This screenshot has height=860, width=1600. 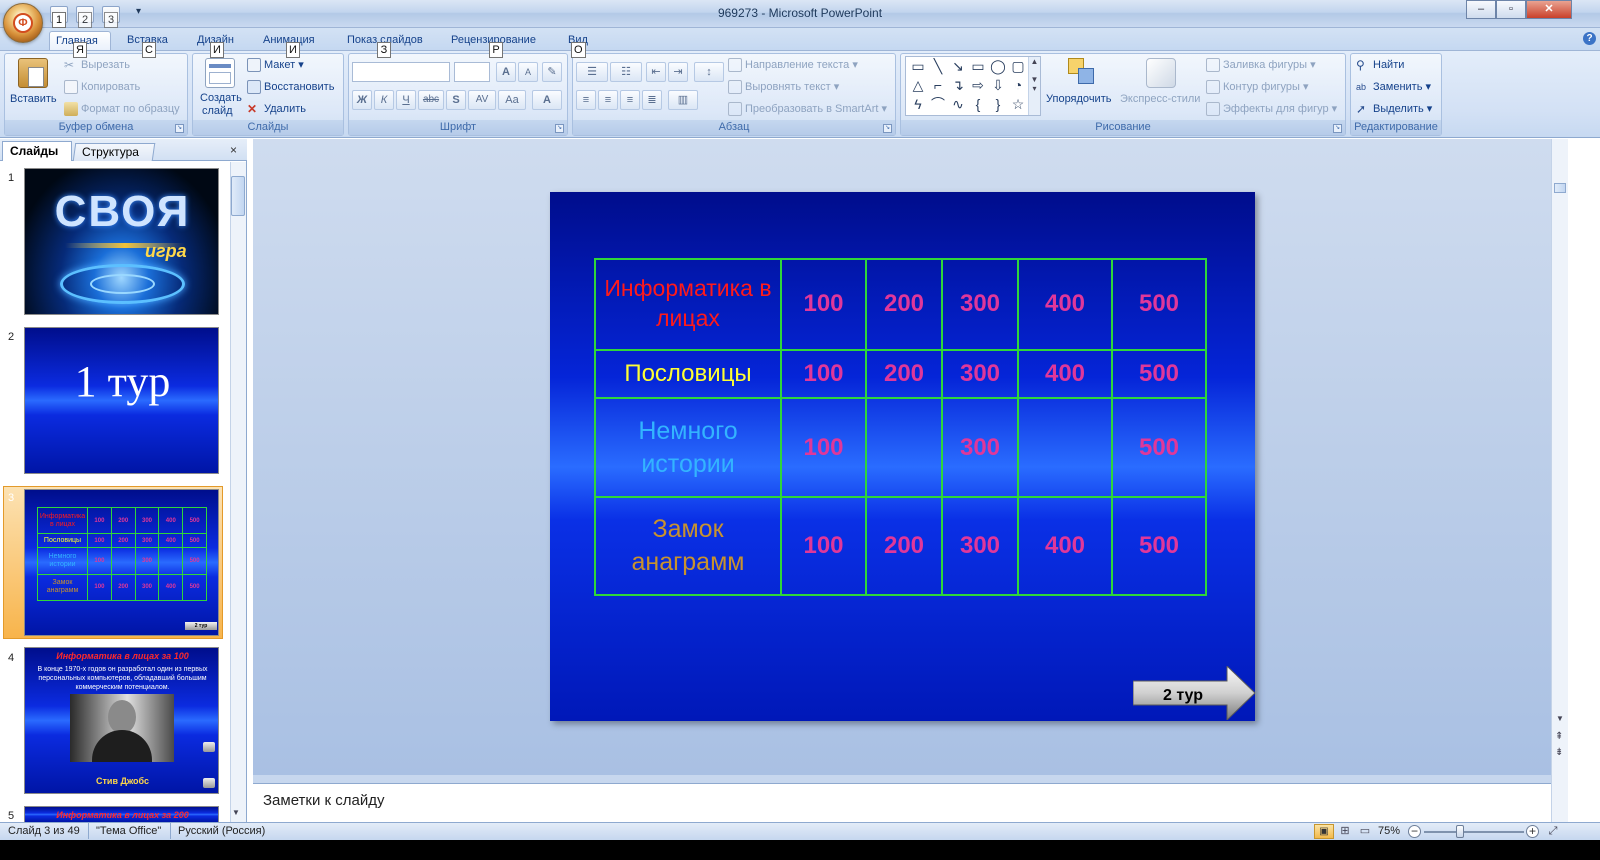 I want to click on shape-fill-button: Заливка фигуры ▾, so click(x=1261, y=65).